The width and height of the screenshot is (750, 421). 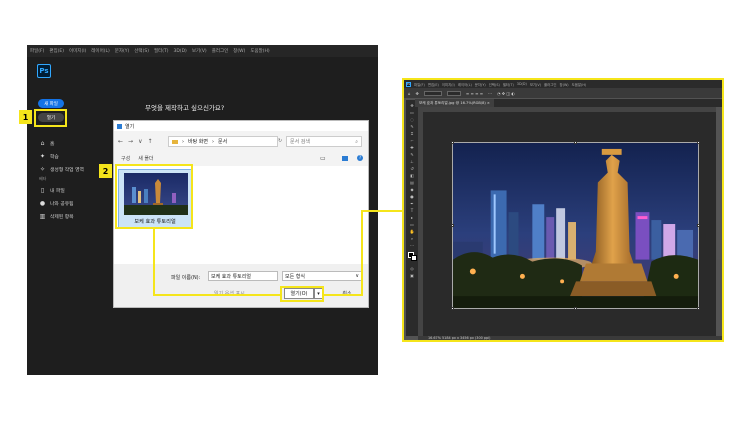 I want to click on healing-tool-icon: ✚, so click(x=412, y=147).